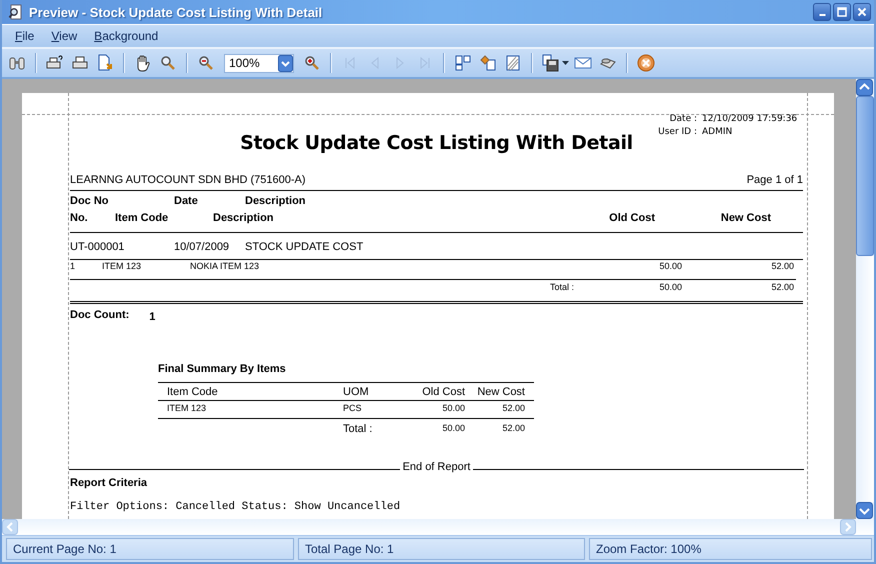 The height and width of the screenshot is (564, 876). I want to click on report-title: Stock Update Cost Listing With Detail, so click(436, 143).